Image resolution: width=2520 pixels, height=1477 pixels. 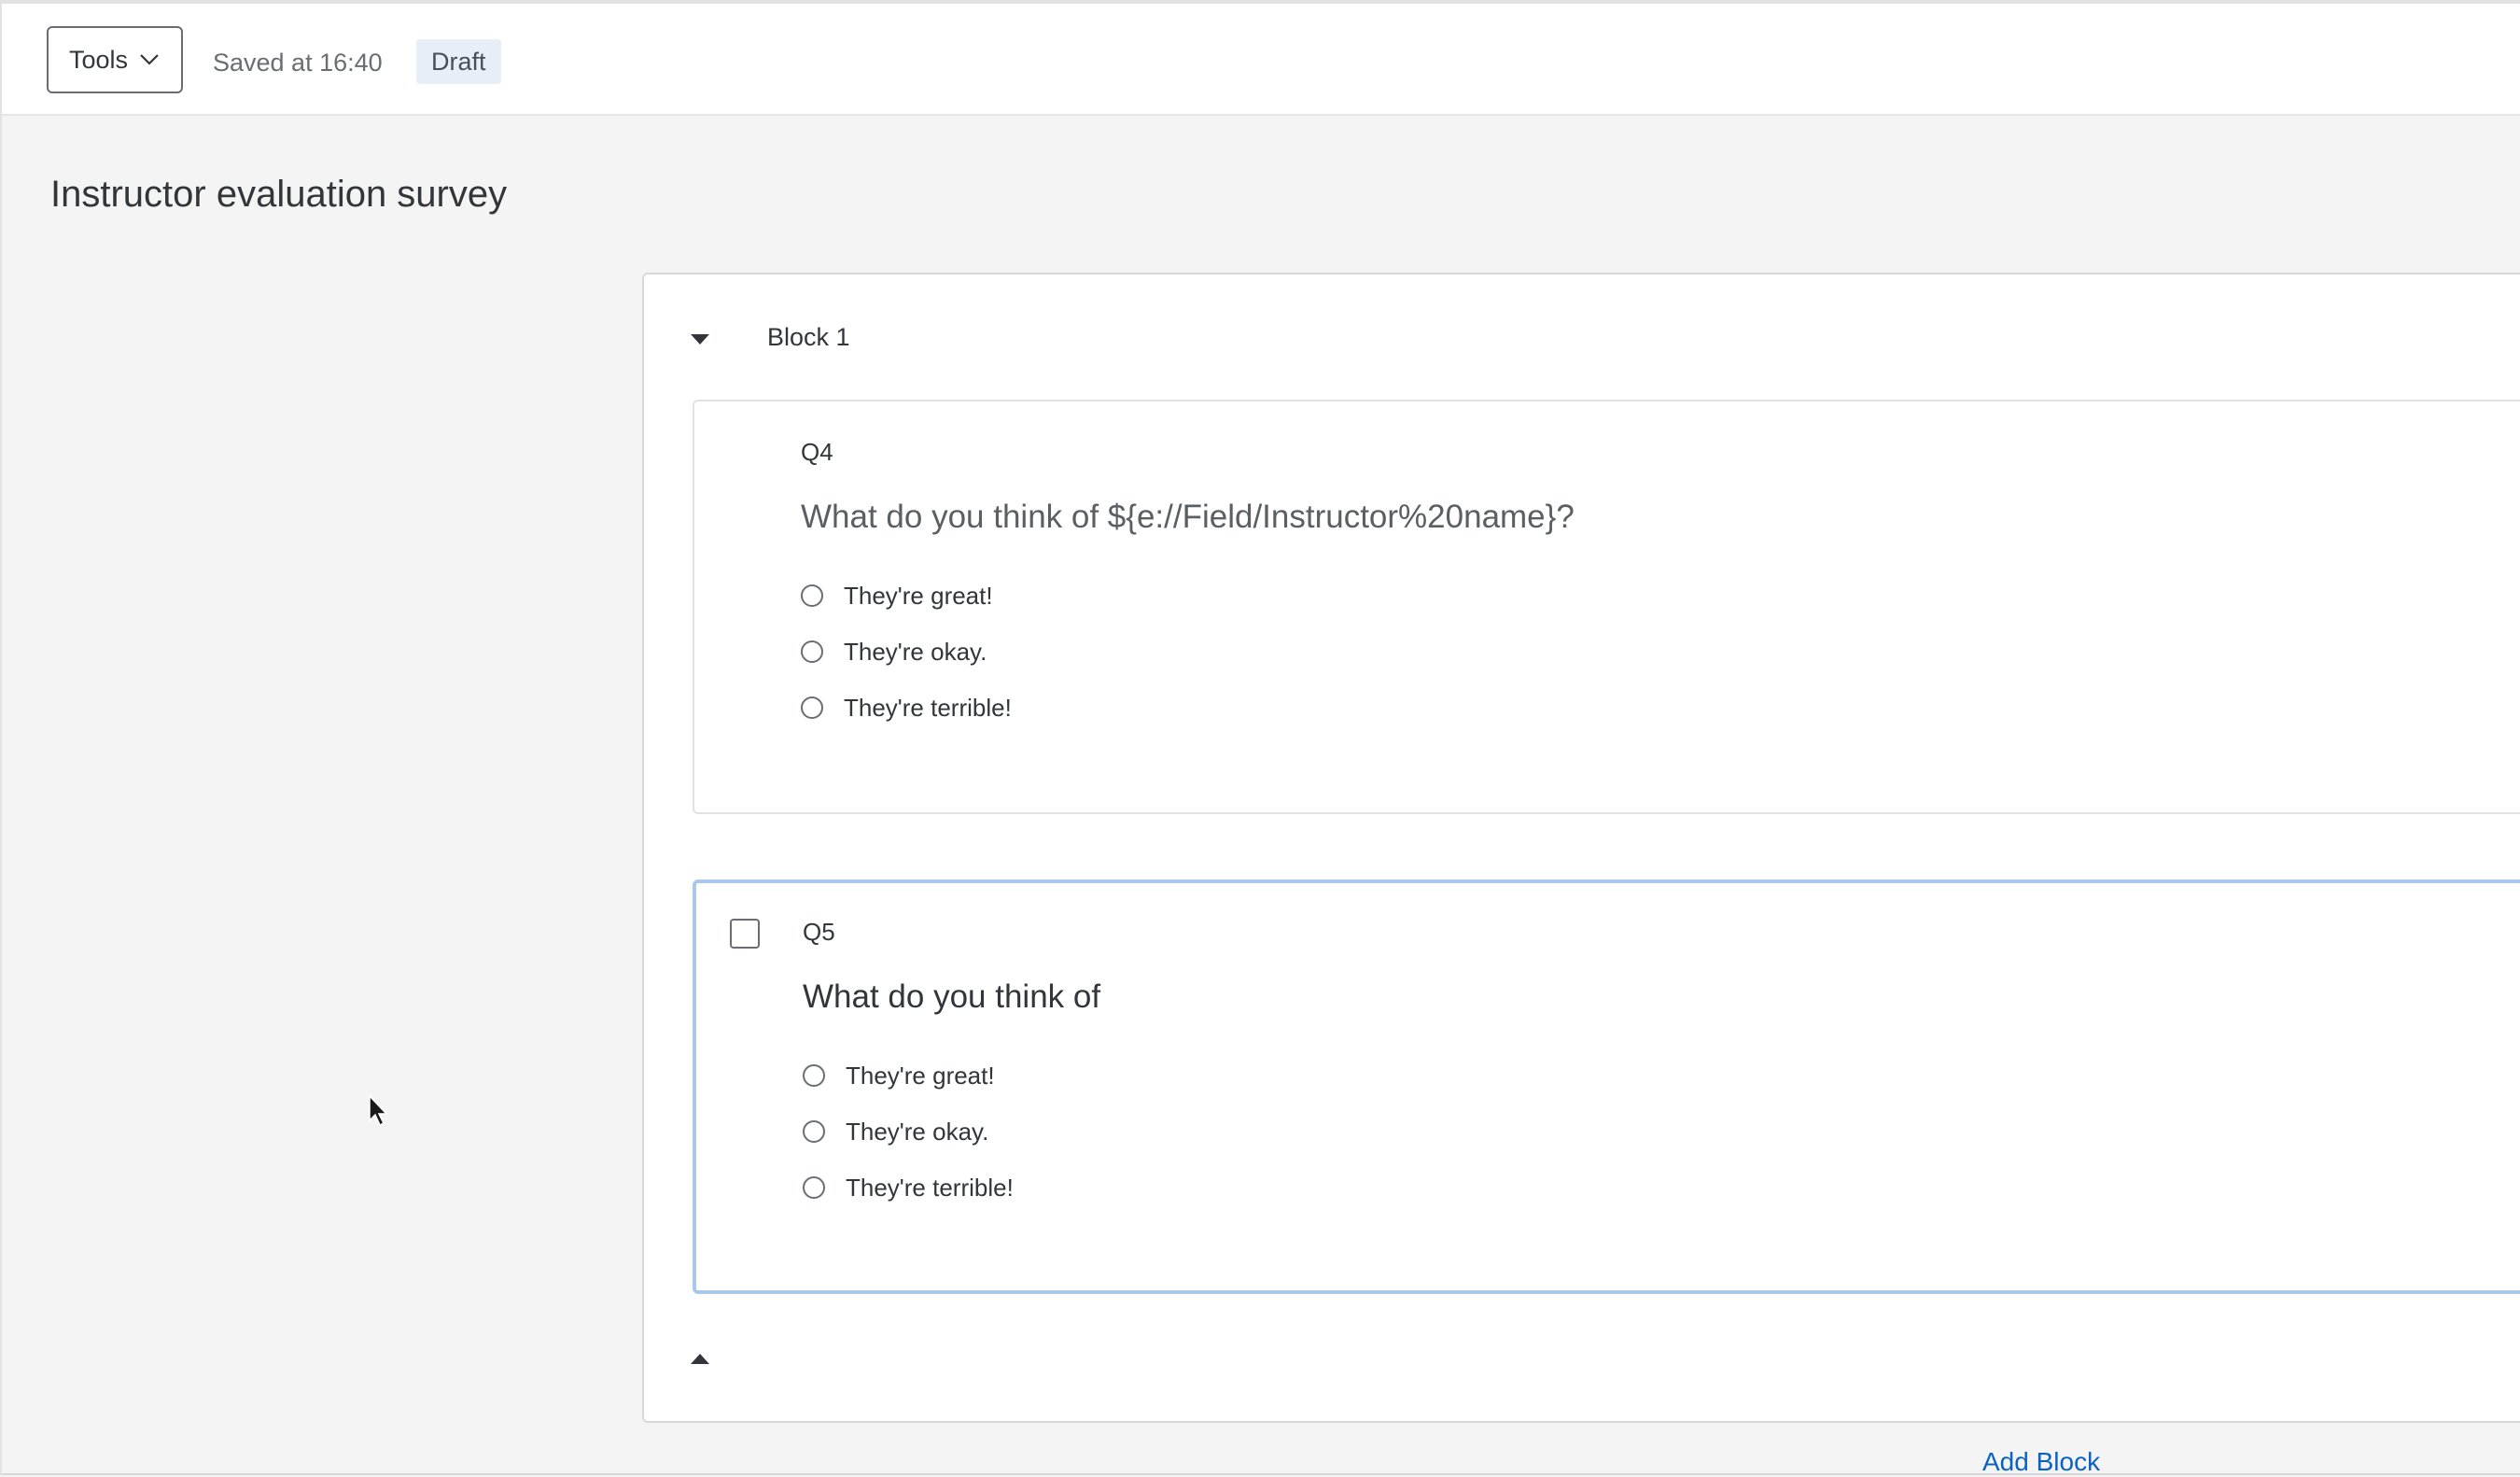 I want to click on caret-down-icon, so click(x=700, y=339).